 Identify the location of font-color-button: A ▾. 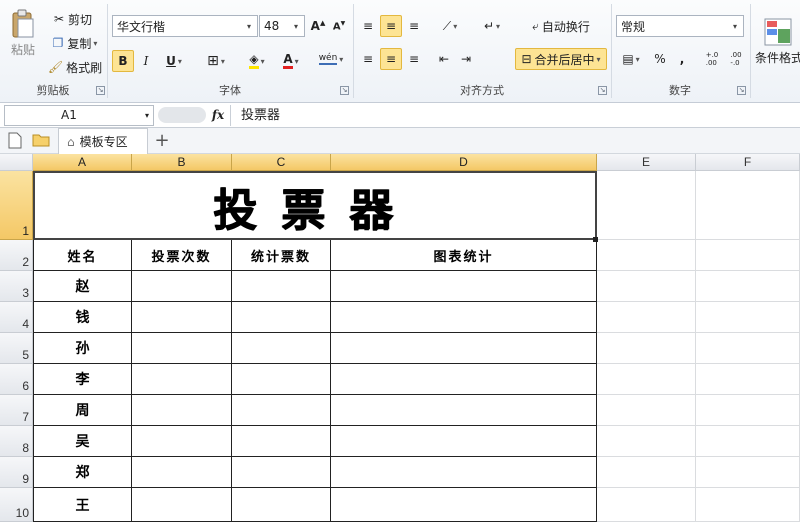
(291, 61).